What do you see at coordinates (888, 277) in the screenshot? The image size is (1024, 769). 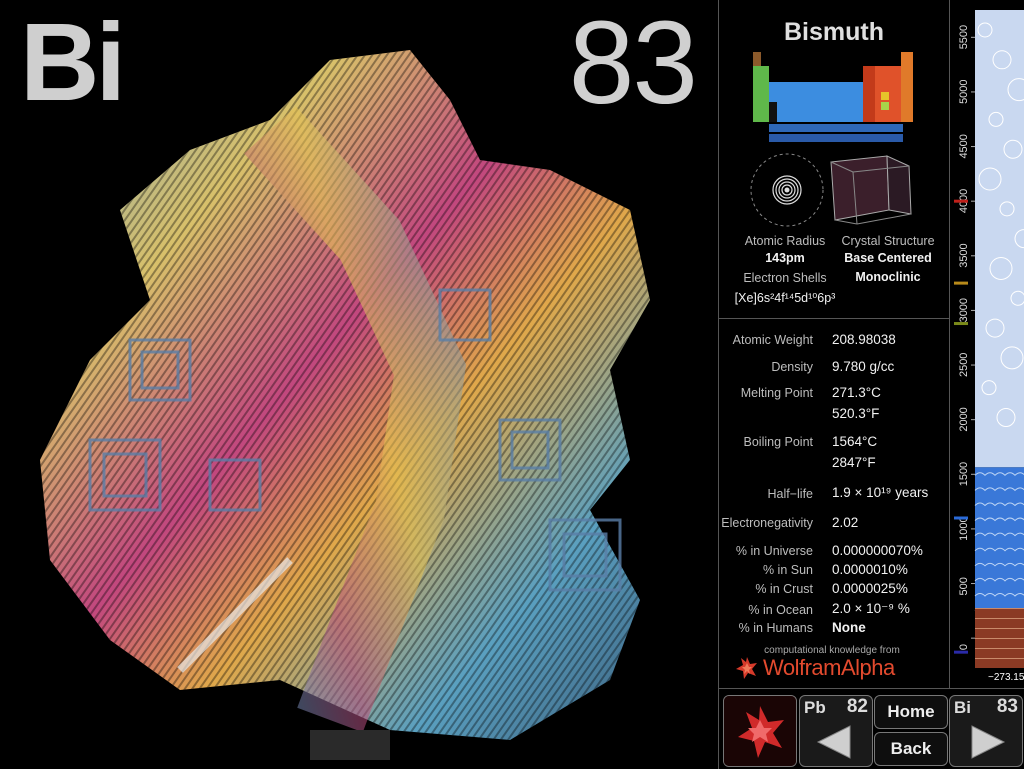 I see `crystal-structure-value-2: Monoclinic` at bounding box center [888, 277].